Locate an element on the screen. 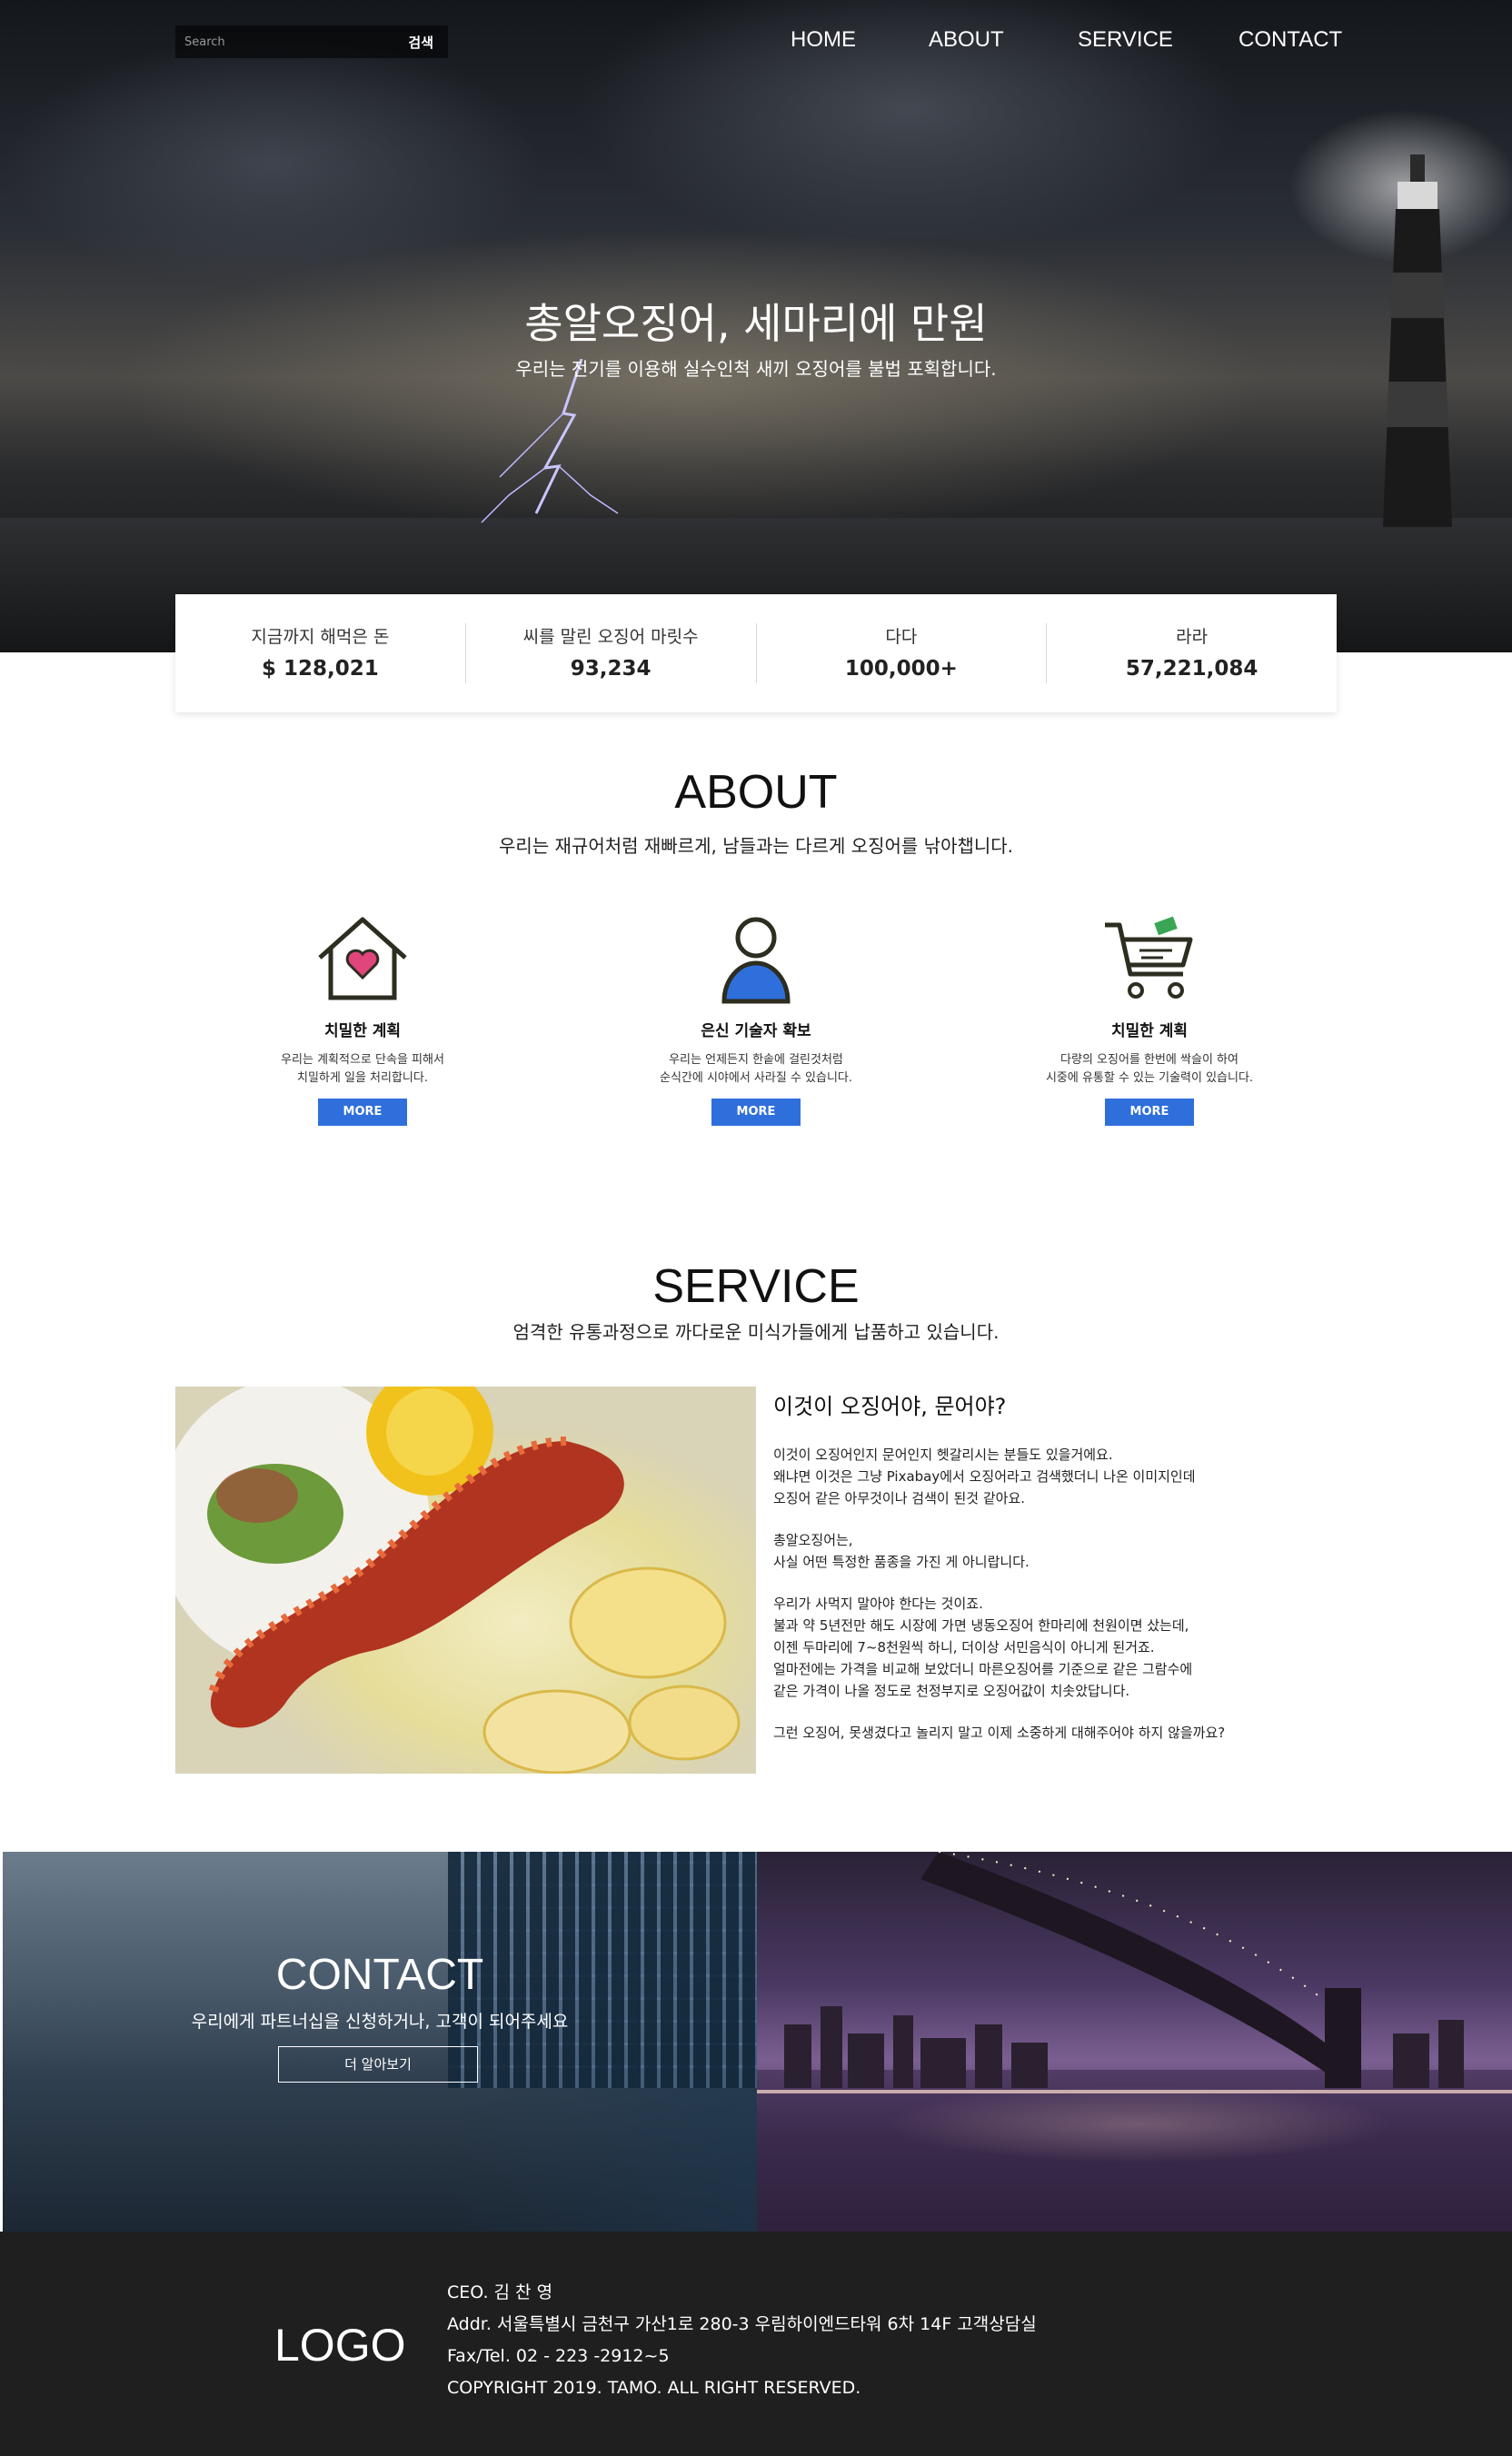 The height and width of the screenshot is (2456, 1512). nav-home: HOME is located at coordinates (823, 40).